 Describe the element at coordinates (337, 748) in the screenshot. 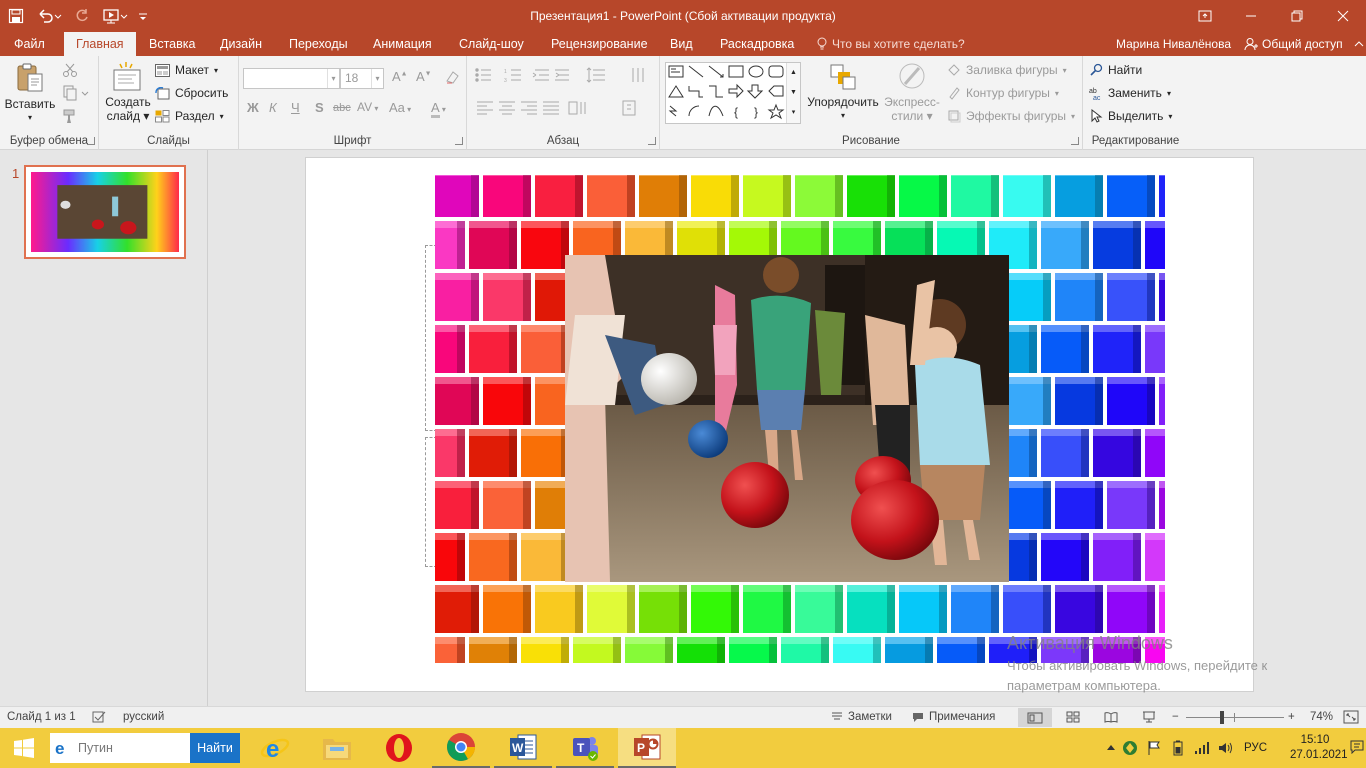

I see `file-explorer-icon` at that location.